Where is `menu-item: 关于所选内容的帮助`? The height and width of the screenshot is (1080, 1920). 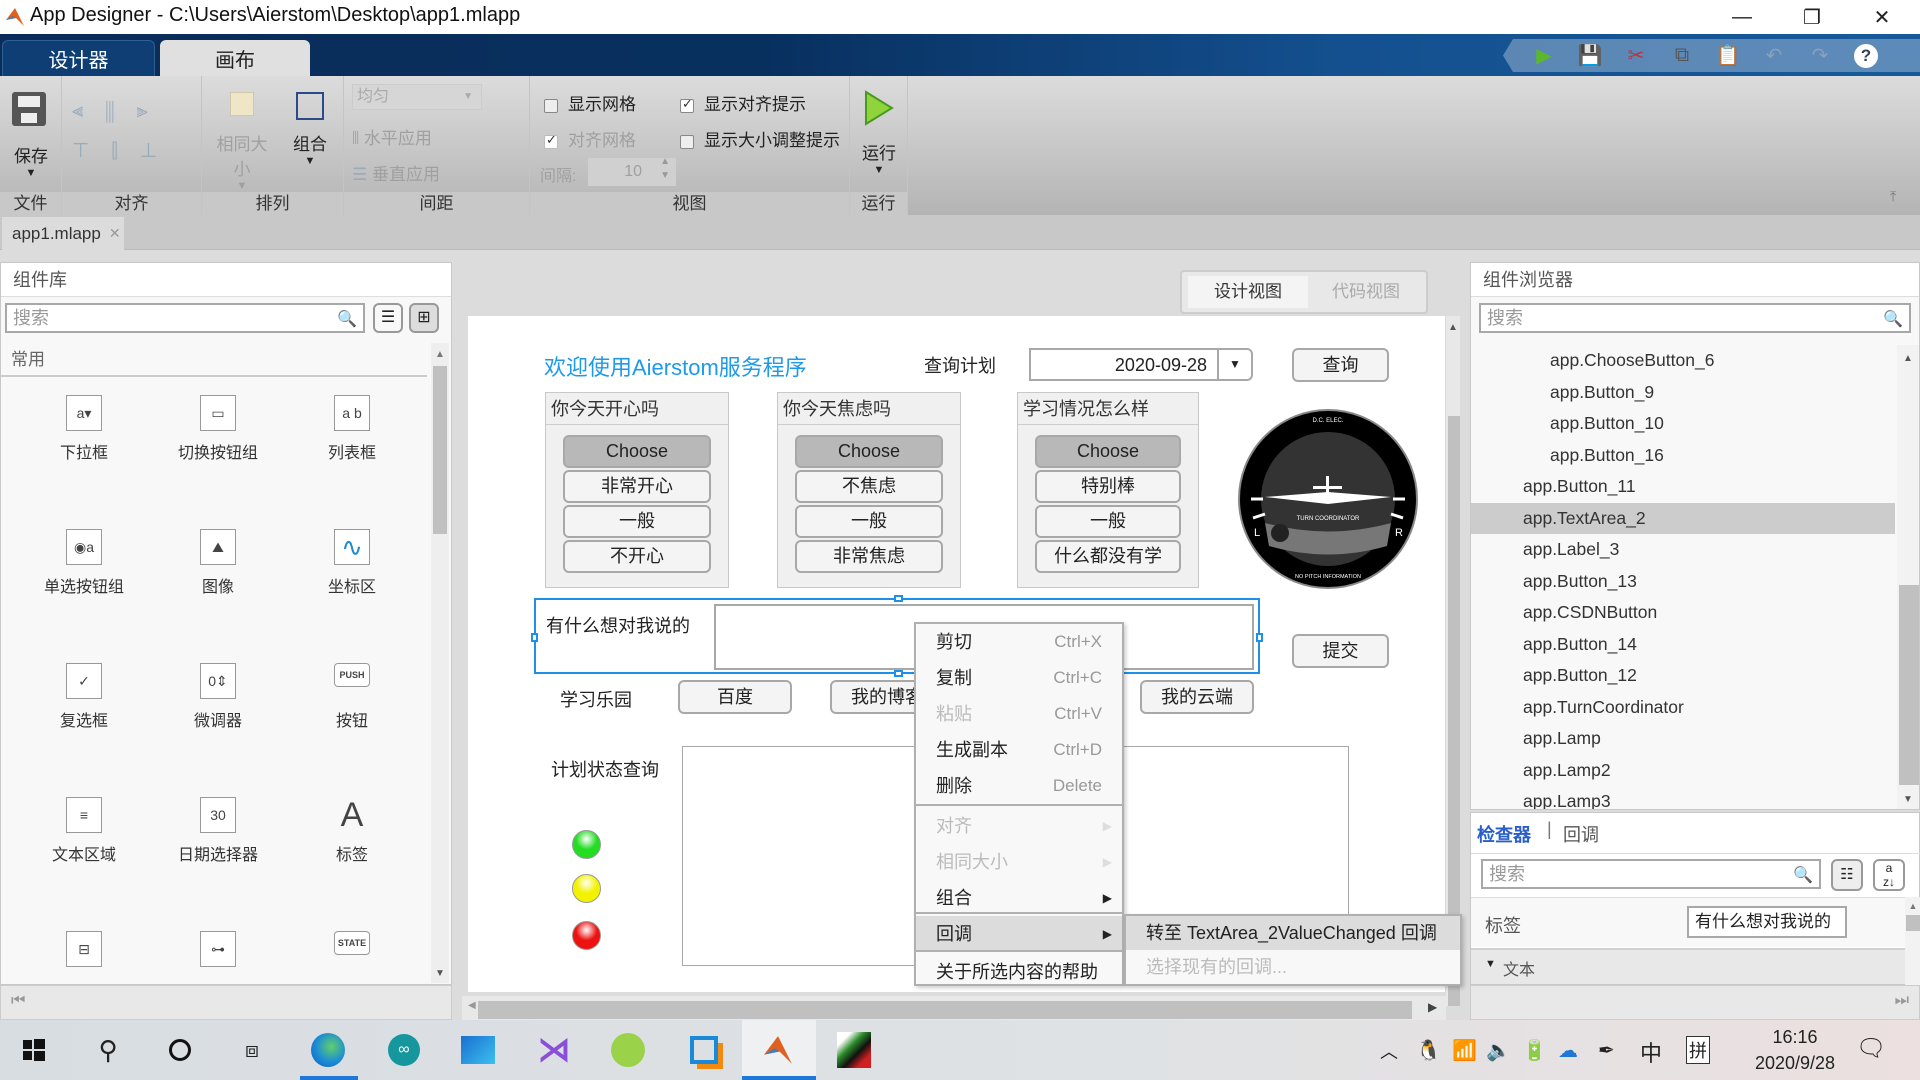 menu-item: 关于所选内容的帮助 is located at coordinates (1019, 972).